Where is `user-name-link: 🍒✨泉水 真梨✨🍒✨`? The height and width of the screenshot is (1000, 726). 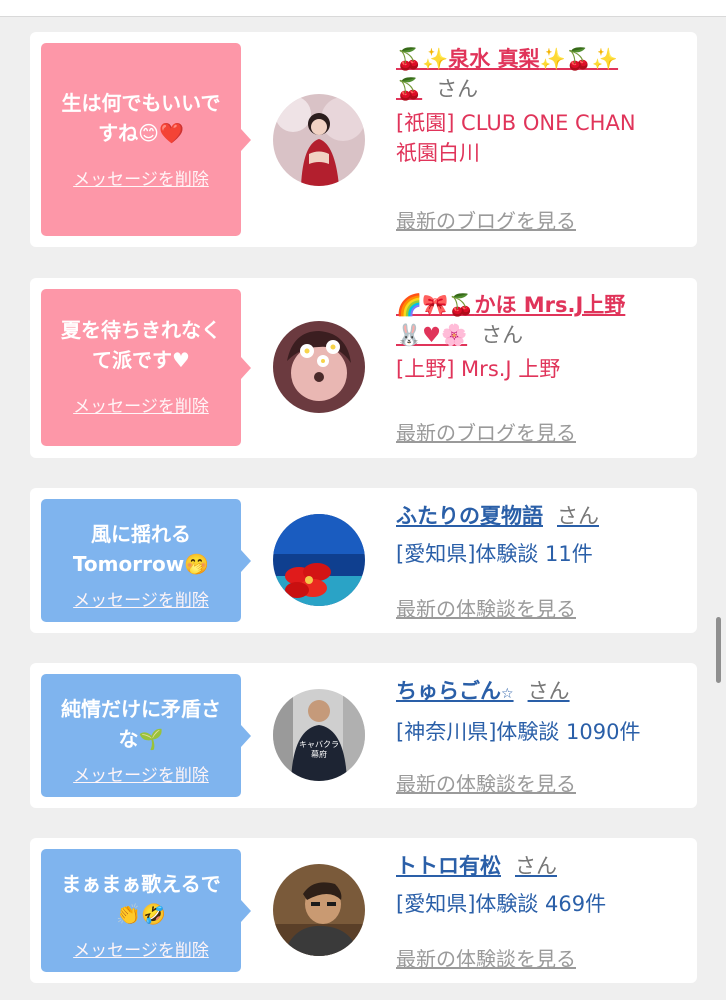
user-name-link: 🍒✨泉水 真梨✨🍒✨ is located at coordinates (541, 59).